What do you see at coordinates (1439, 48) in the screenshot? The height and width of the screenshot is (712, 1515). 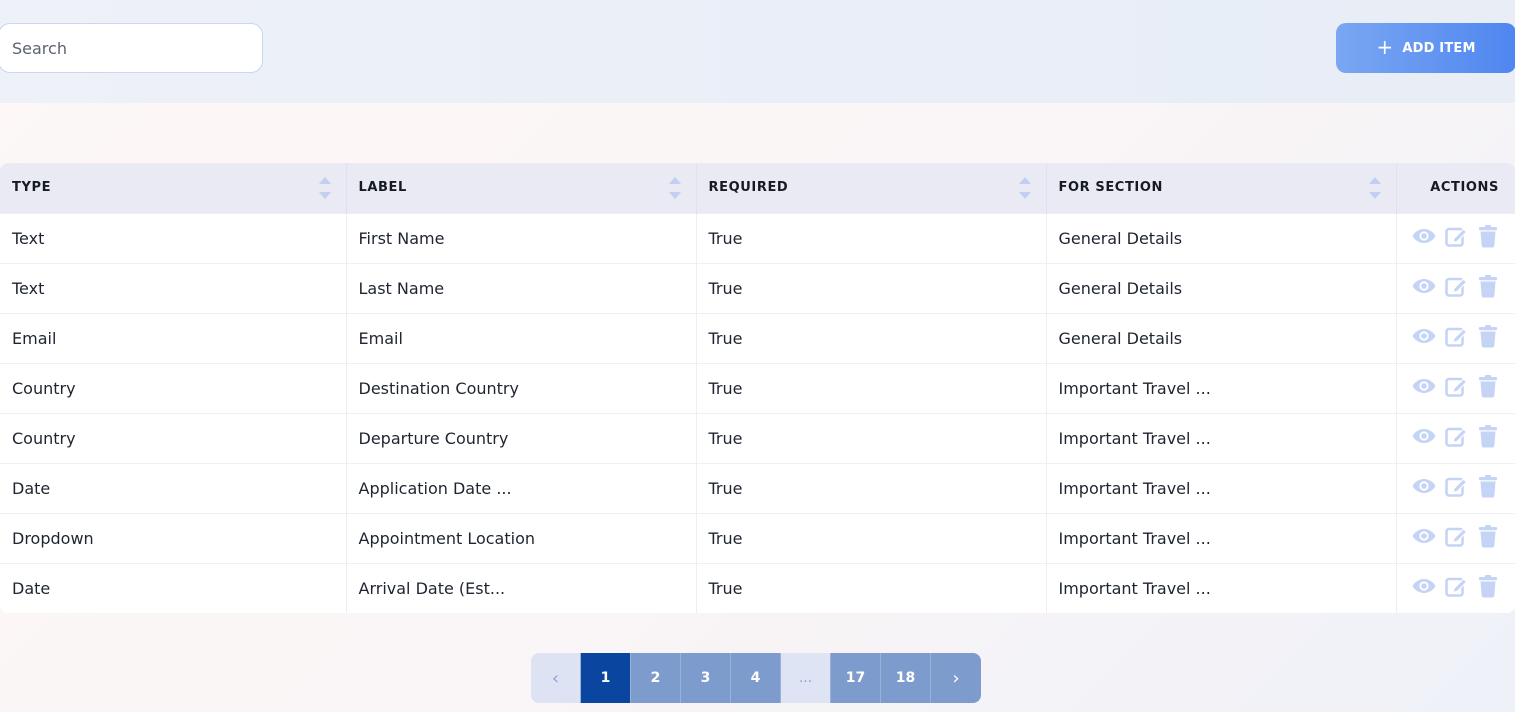 I see `add-item-label: ADD ITEM` at bounding box center [1439, 48].